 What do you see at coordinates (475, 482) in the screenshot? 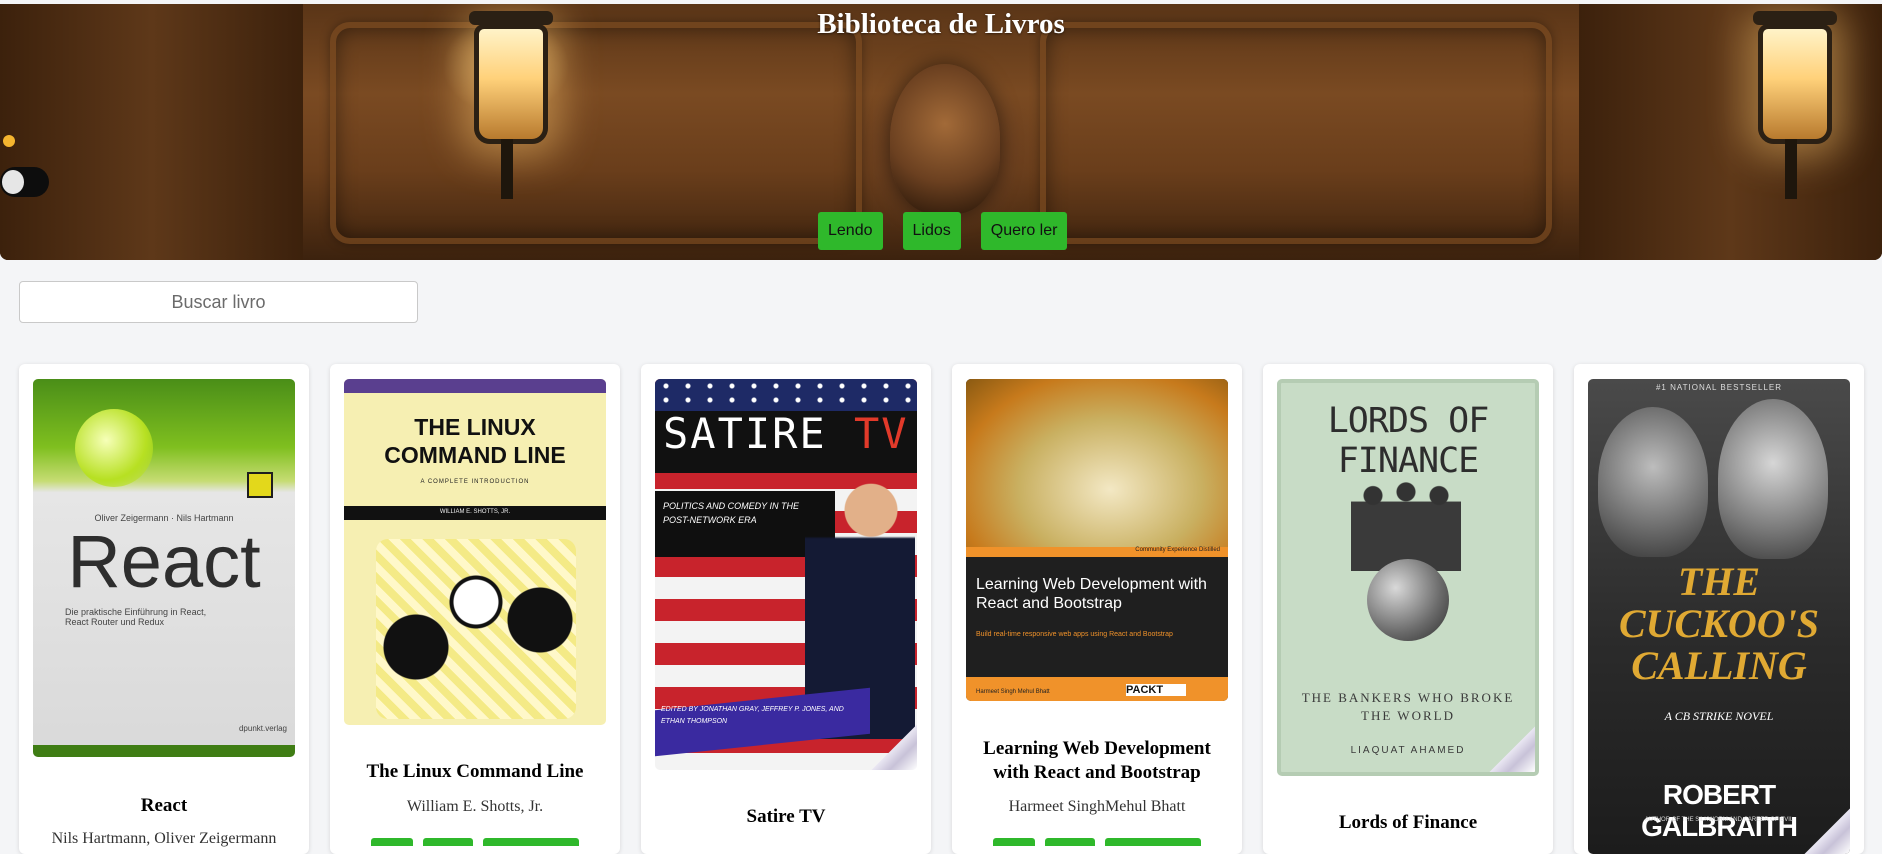
I see `cover-subtitle: A COMPLETE INTRODUCTION` at bounding box center [475, 482].